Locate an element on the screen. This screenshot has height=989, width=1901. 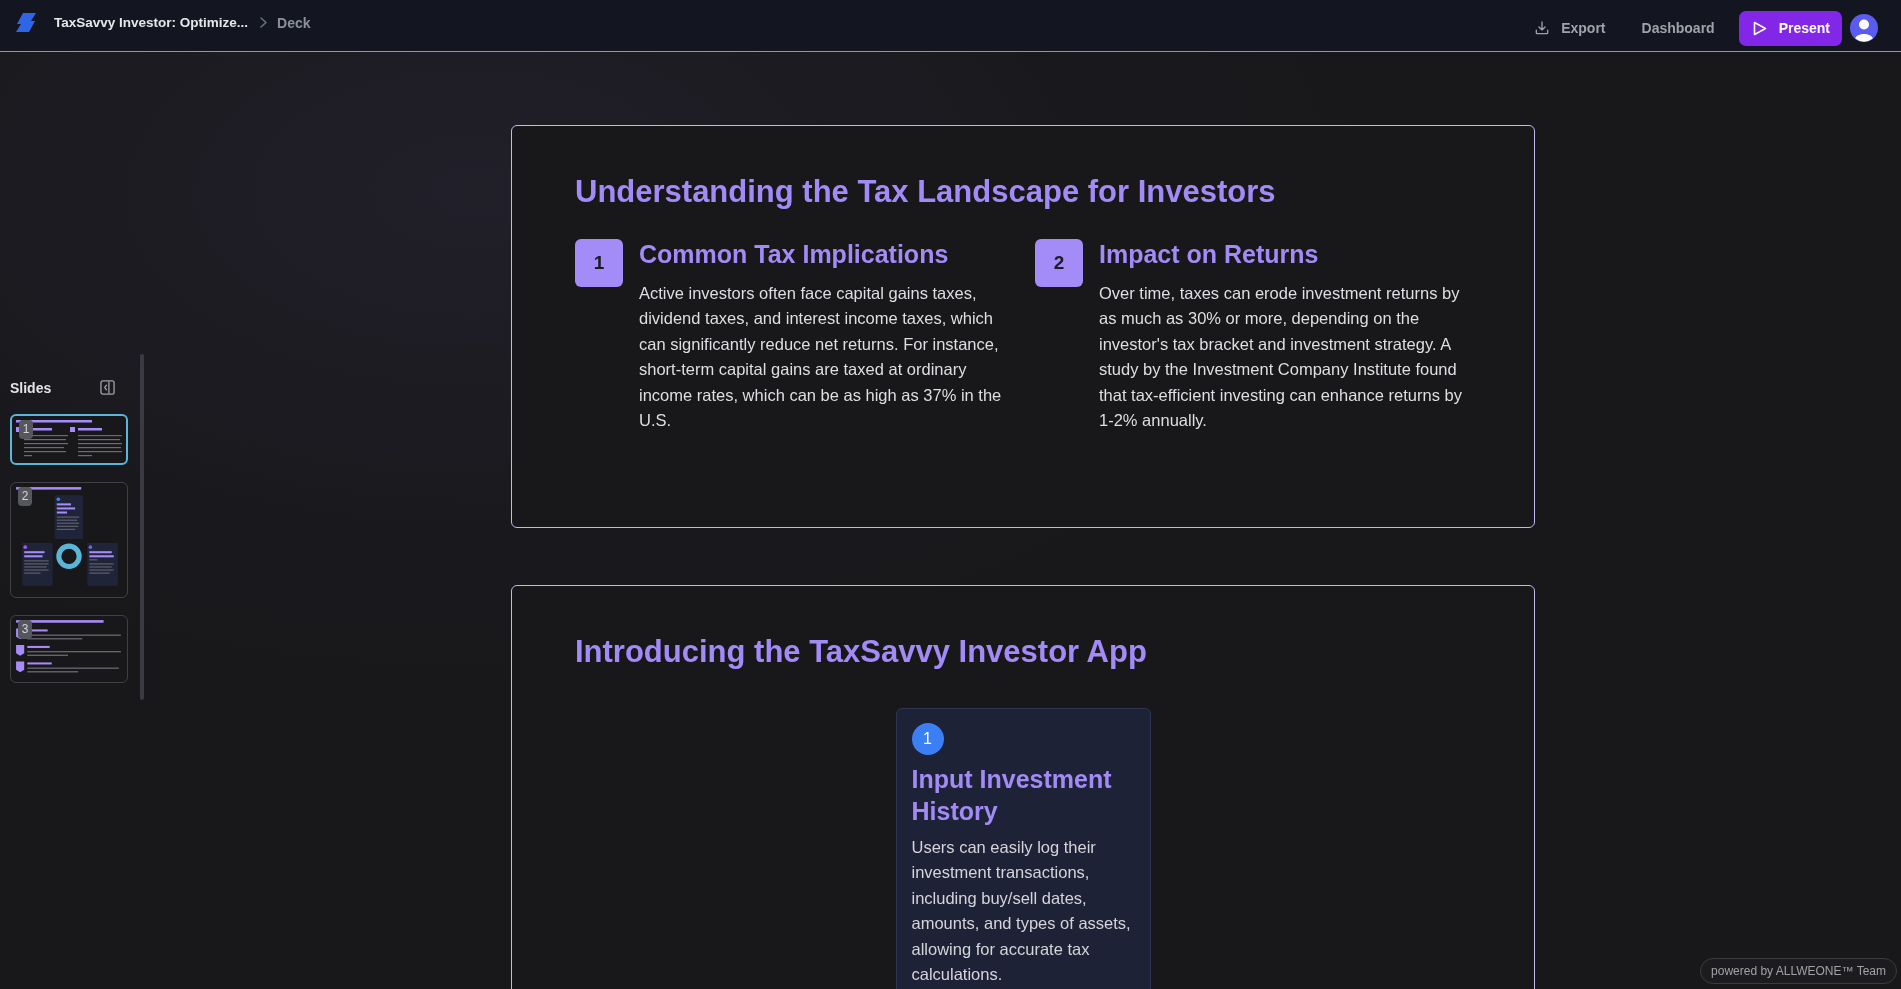
slide-title: Introducing the TaxSavvy Investor App is located at coordinates (861, 651).